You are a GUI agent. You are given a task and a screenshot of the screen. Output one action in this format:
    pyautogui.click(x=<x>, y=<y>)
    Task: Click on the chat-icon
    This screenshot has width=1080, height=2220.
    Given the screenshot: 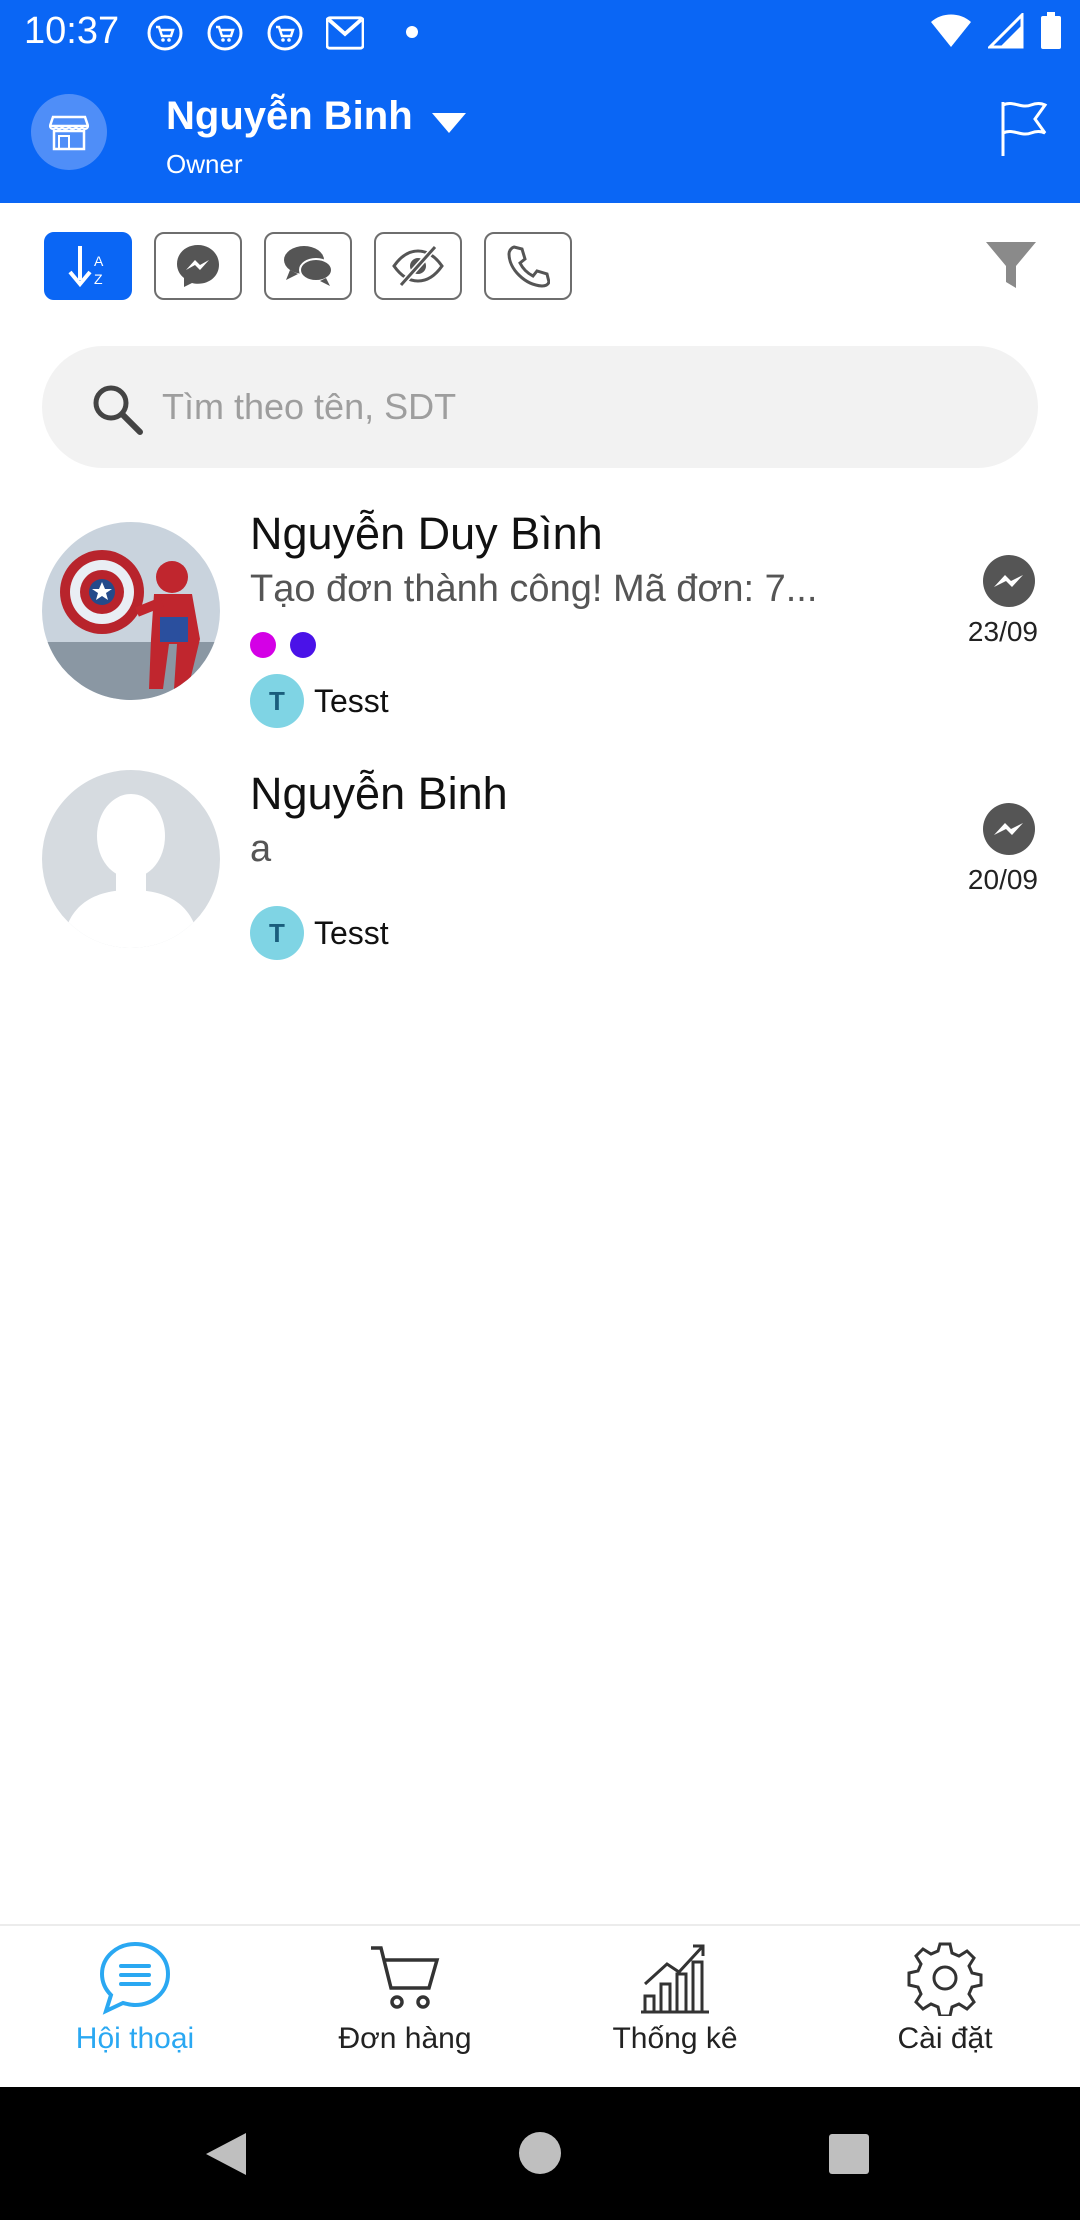 What is the action you would take?
    pyautogui.click(x=135, y=1978)
    